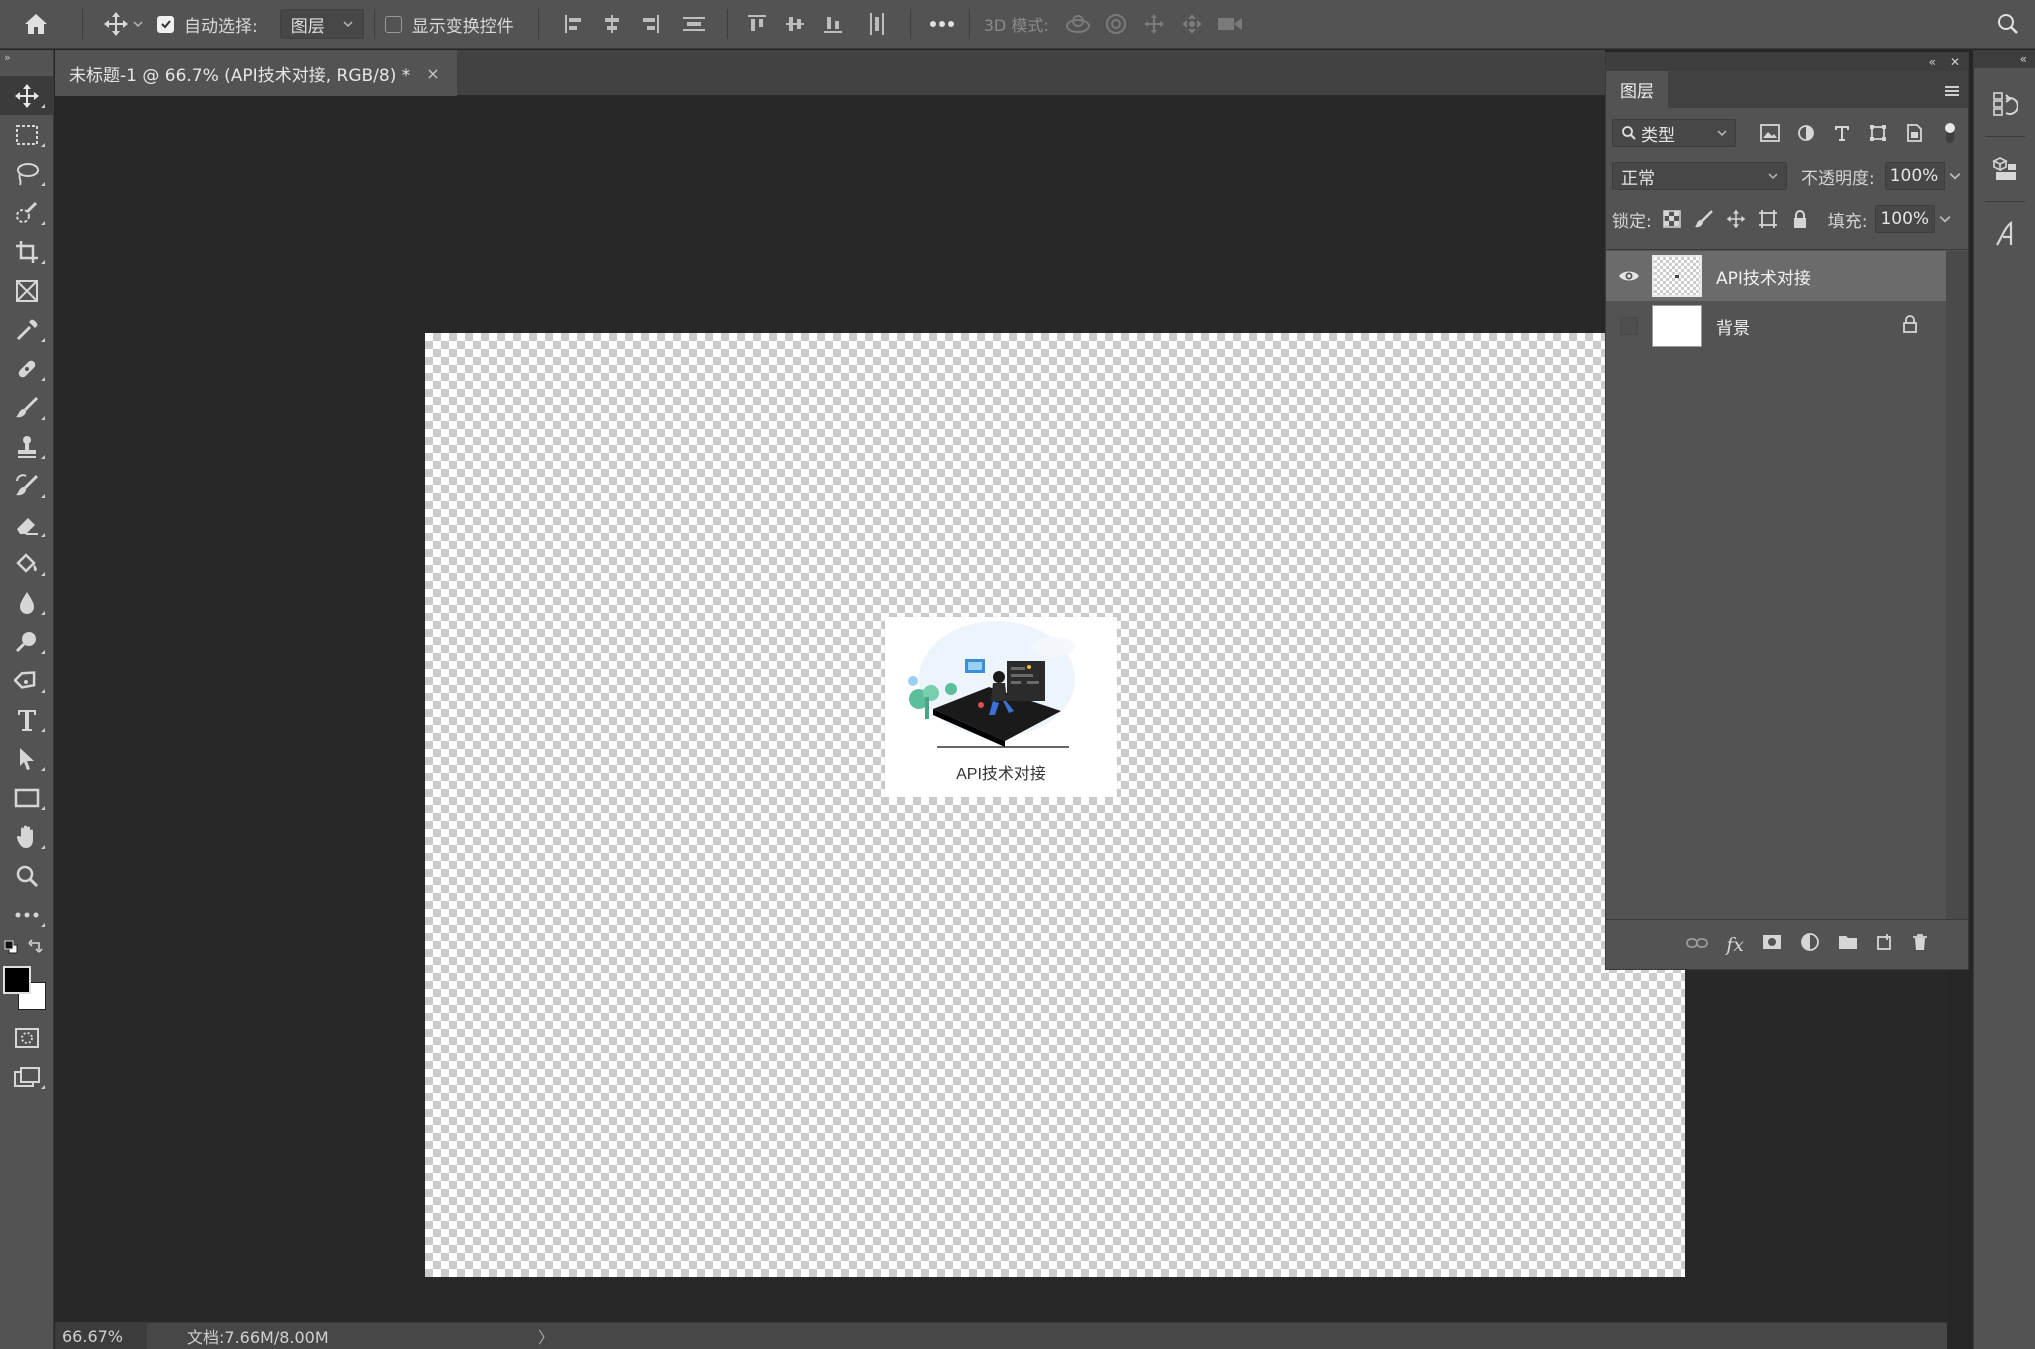  Describe the element at coordinates (1806, 133) in the screenshot. I see `adjustment-filter-icon` at that location.